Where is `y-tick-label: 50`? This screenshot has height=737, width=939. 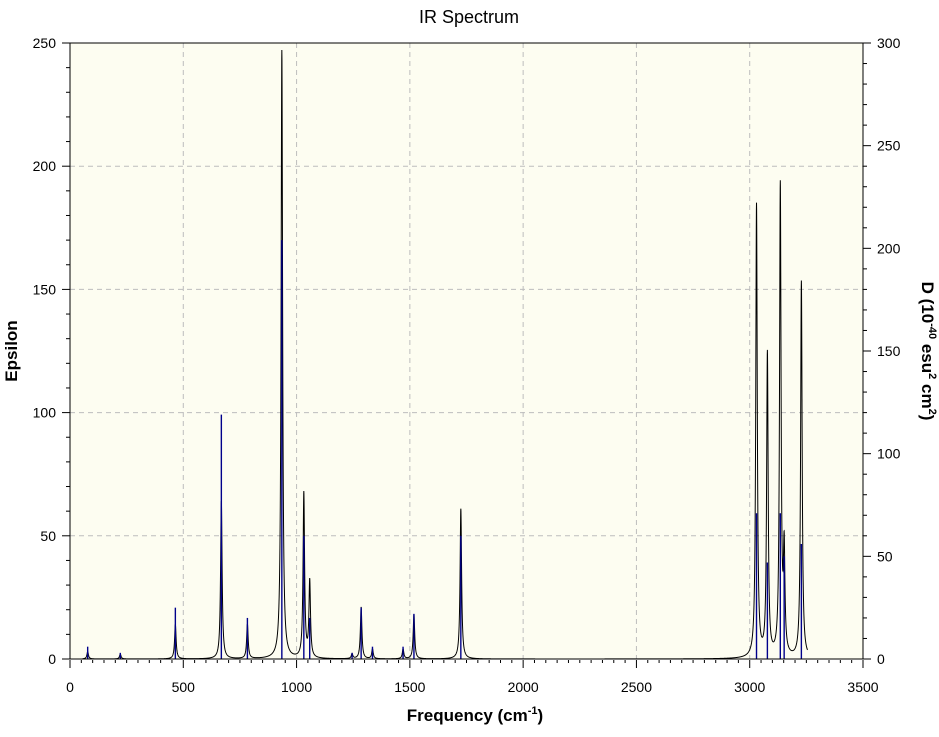 y-tick-label: 50 is located at coordinates (48, 536).